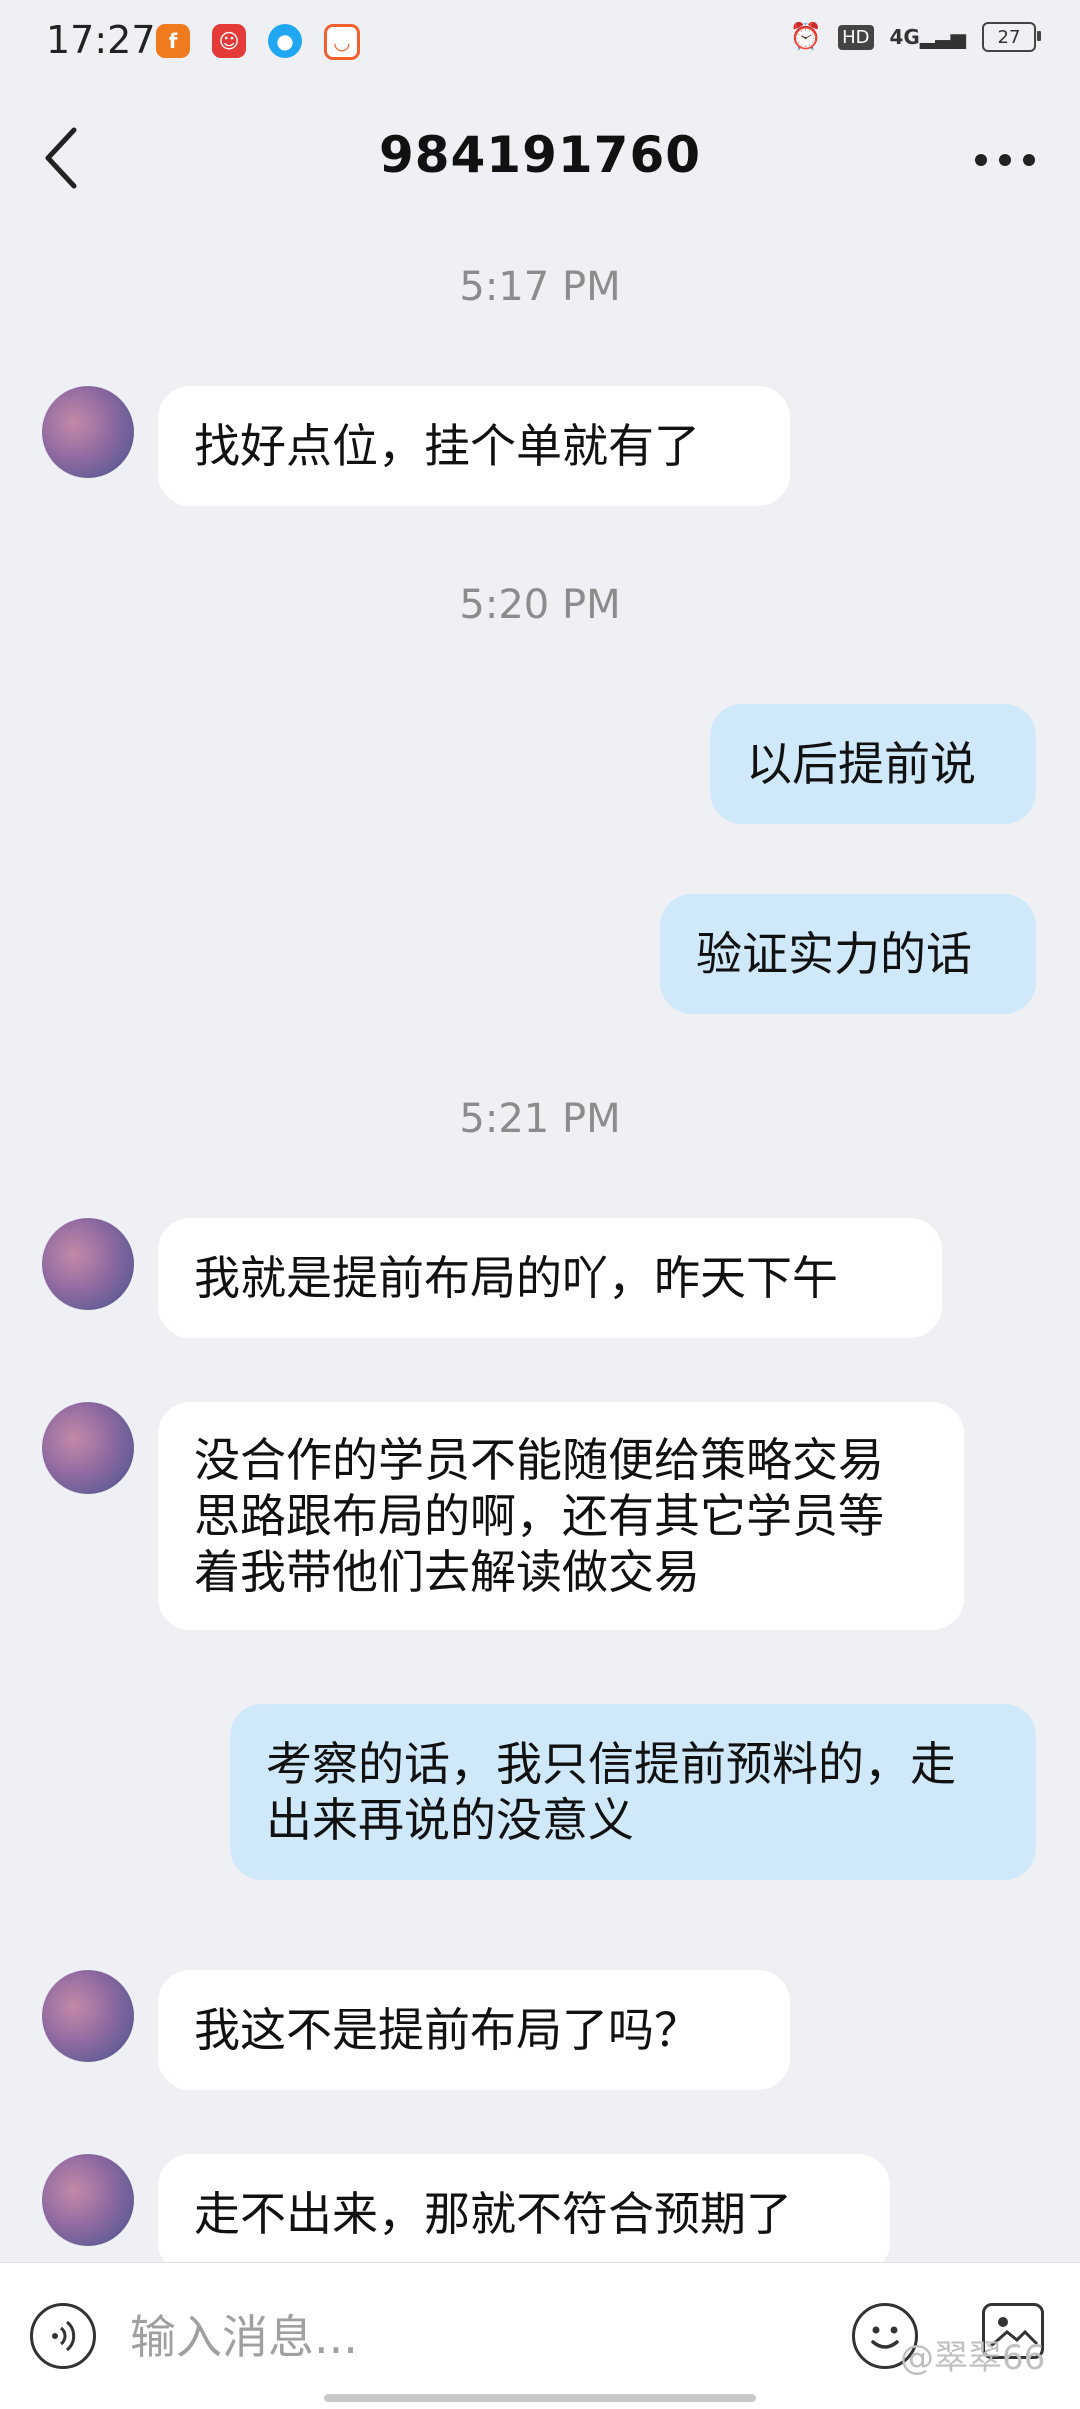 This screenshot has height=2409, width=1080. Describe the element at coordinates (540, 2398) in the screenshot. I see `home-indicator` at that location.